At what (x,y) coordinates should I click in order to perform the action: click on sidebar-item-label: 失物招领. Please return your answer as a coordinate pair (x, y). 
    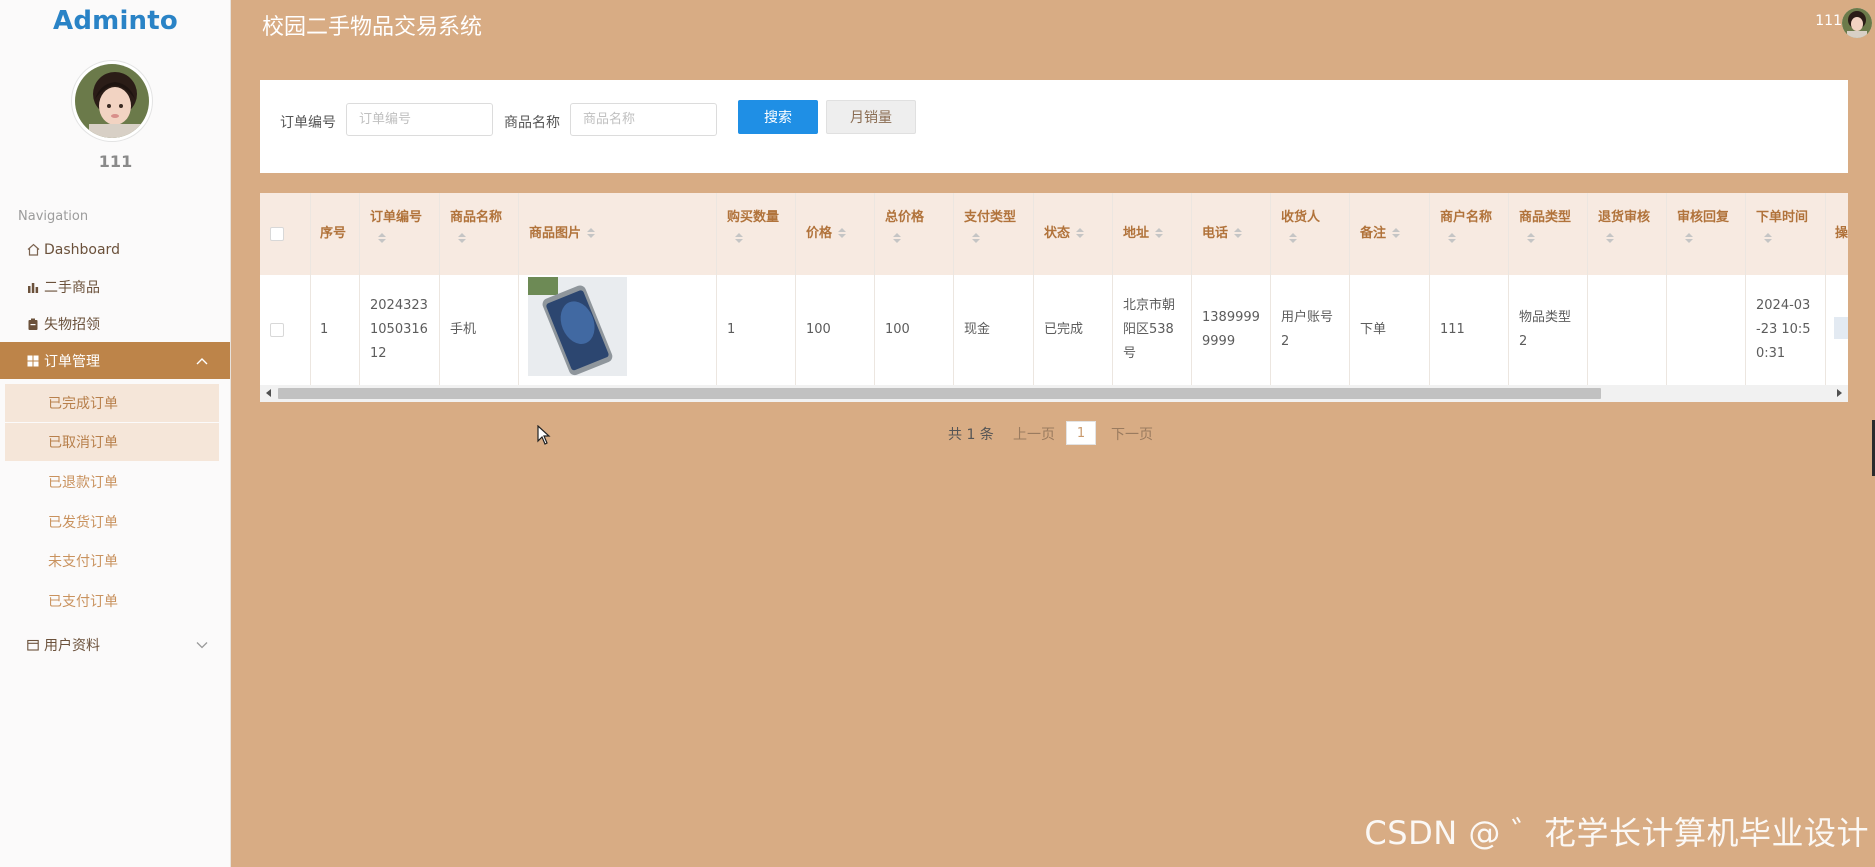
    Looking at the image, I should click on (72, 324).